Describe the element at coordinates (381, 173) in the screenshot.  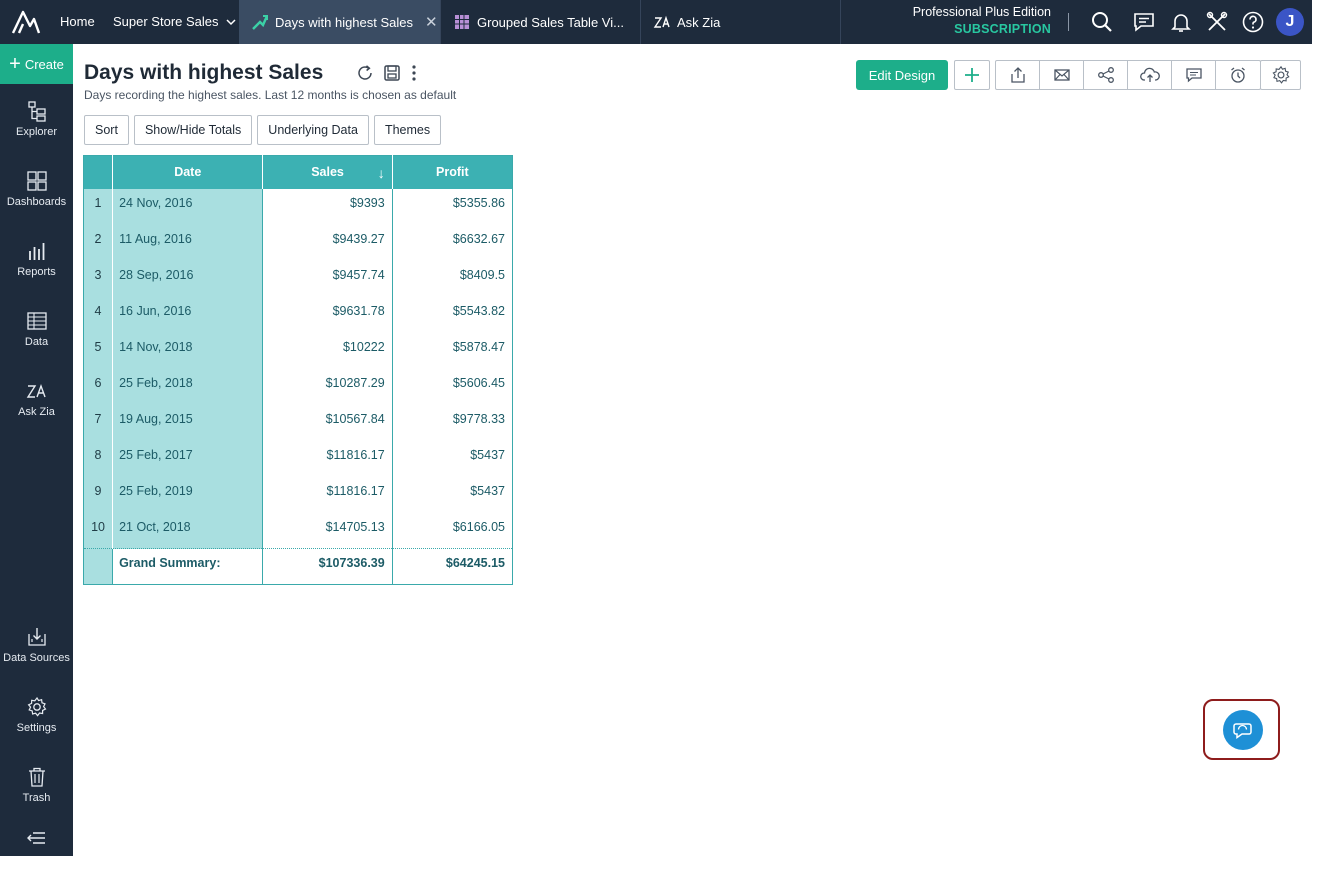
I see `sort-descending-icon: ↓` at that location.